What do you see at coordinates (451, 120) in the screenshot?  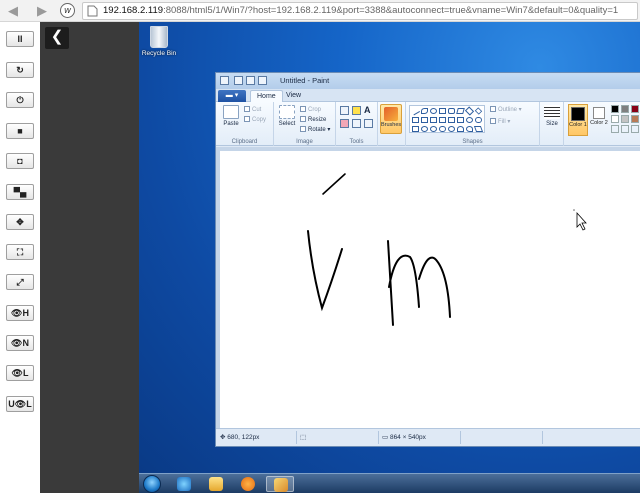 I see `arrow-up-shape-icon` at bounding box center [451, 120].